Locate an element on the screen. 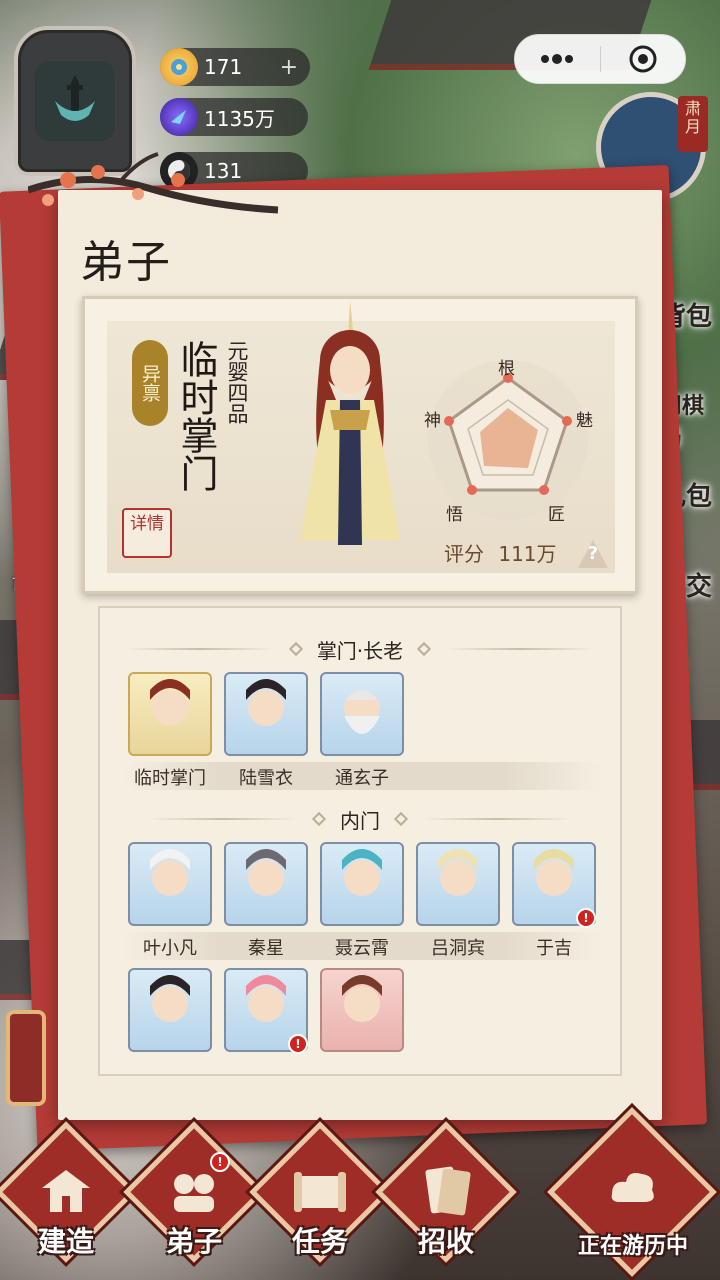 Image resolution: width=720 pixels, height=1280 pixels. disciple-portrait is located at coordinates (350, 422).